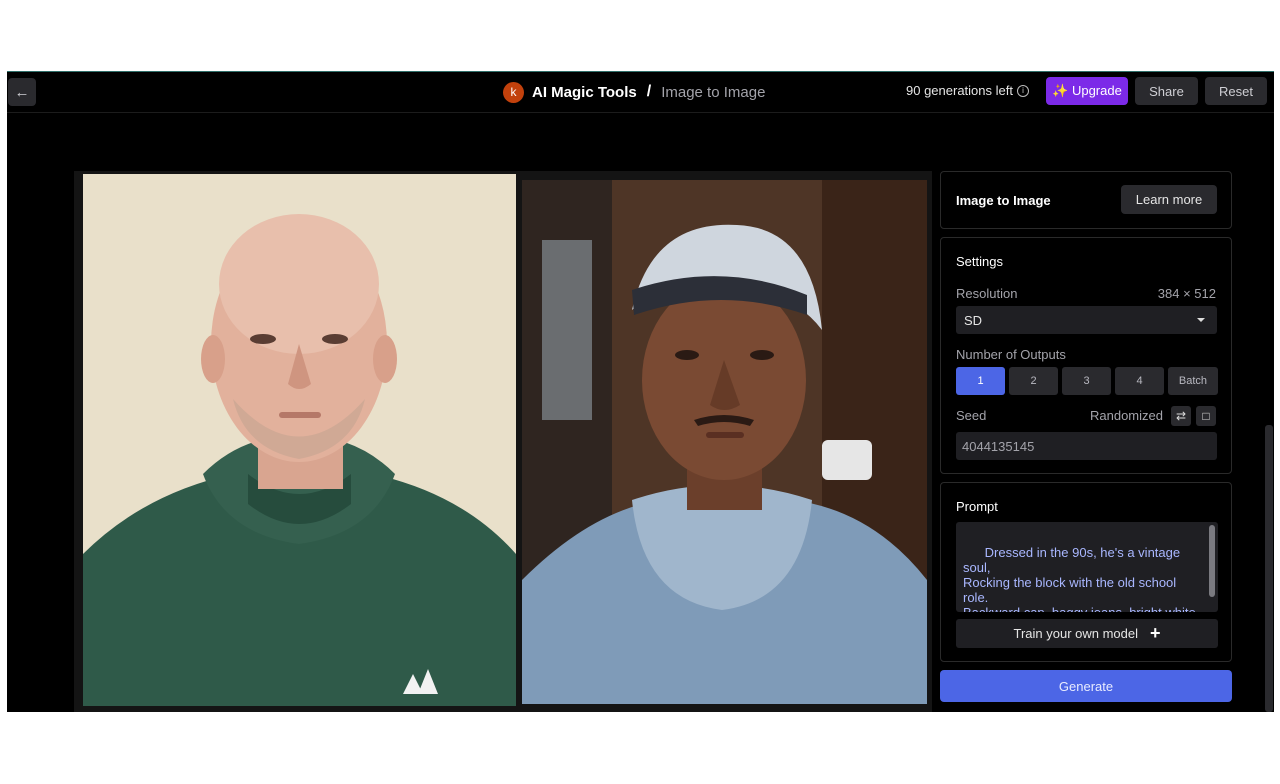  I want to click on generations-left-text: 90 generations left, so click(959, 90).